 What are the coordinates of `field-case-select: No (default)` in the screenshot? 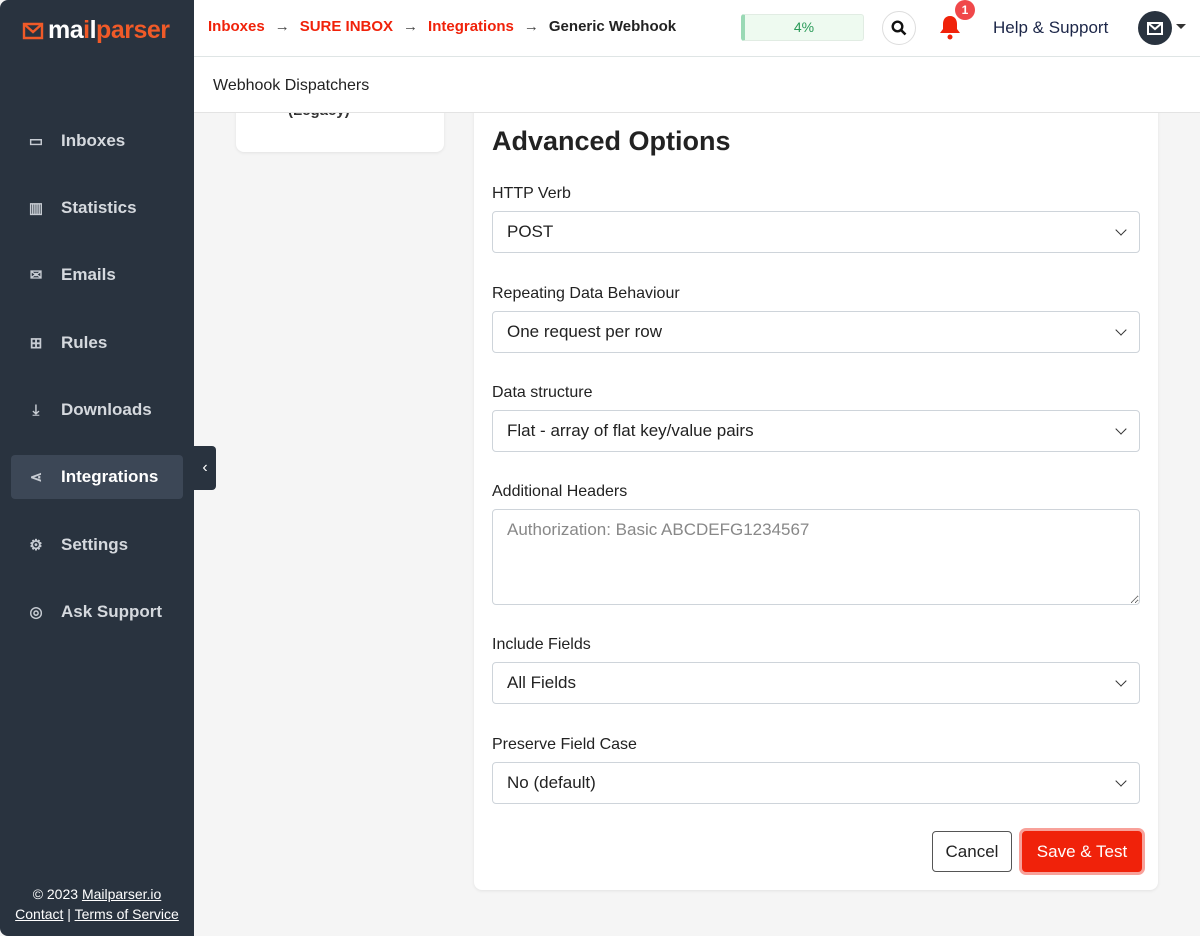 It's located at (816, 783).